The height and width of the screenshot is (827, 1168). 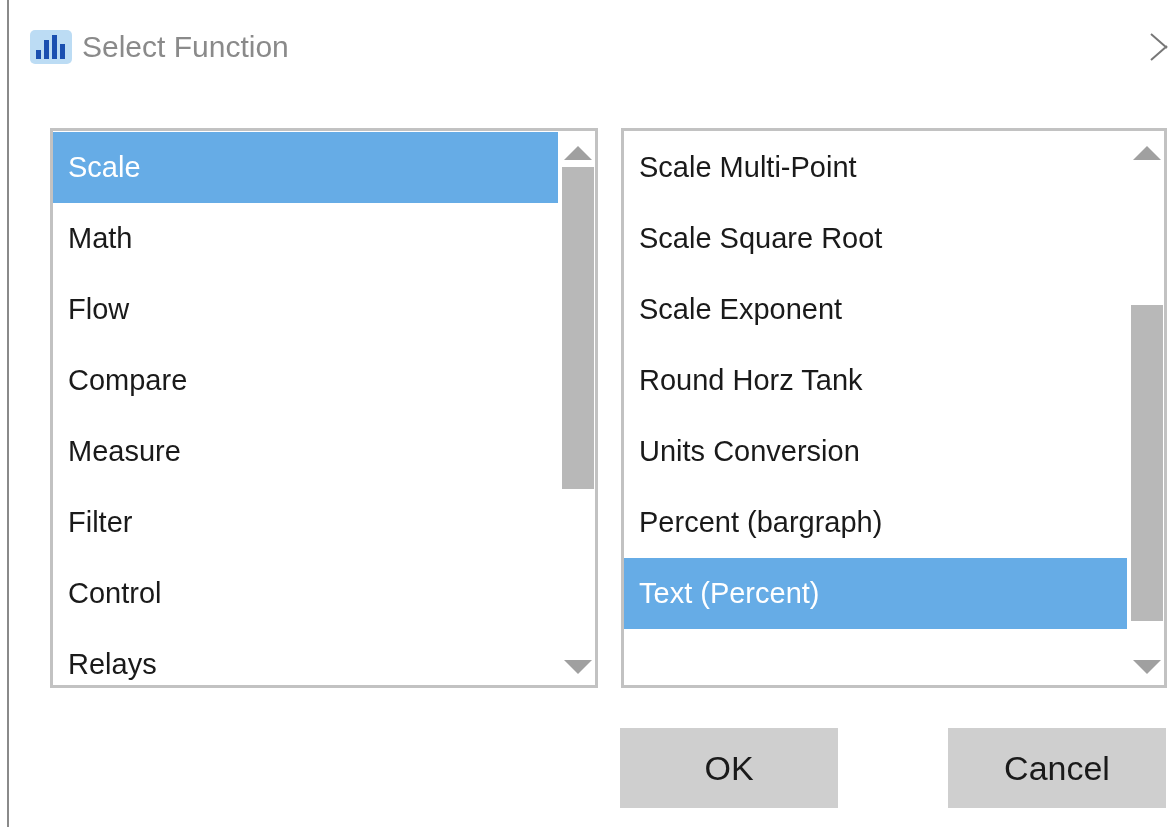 What do you see at coordinates (1159, 47) in the screenshot?
I see `close-icon` at bounding box center [1159, 47].